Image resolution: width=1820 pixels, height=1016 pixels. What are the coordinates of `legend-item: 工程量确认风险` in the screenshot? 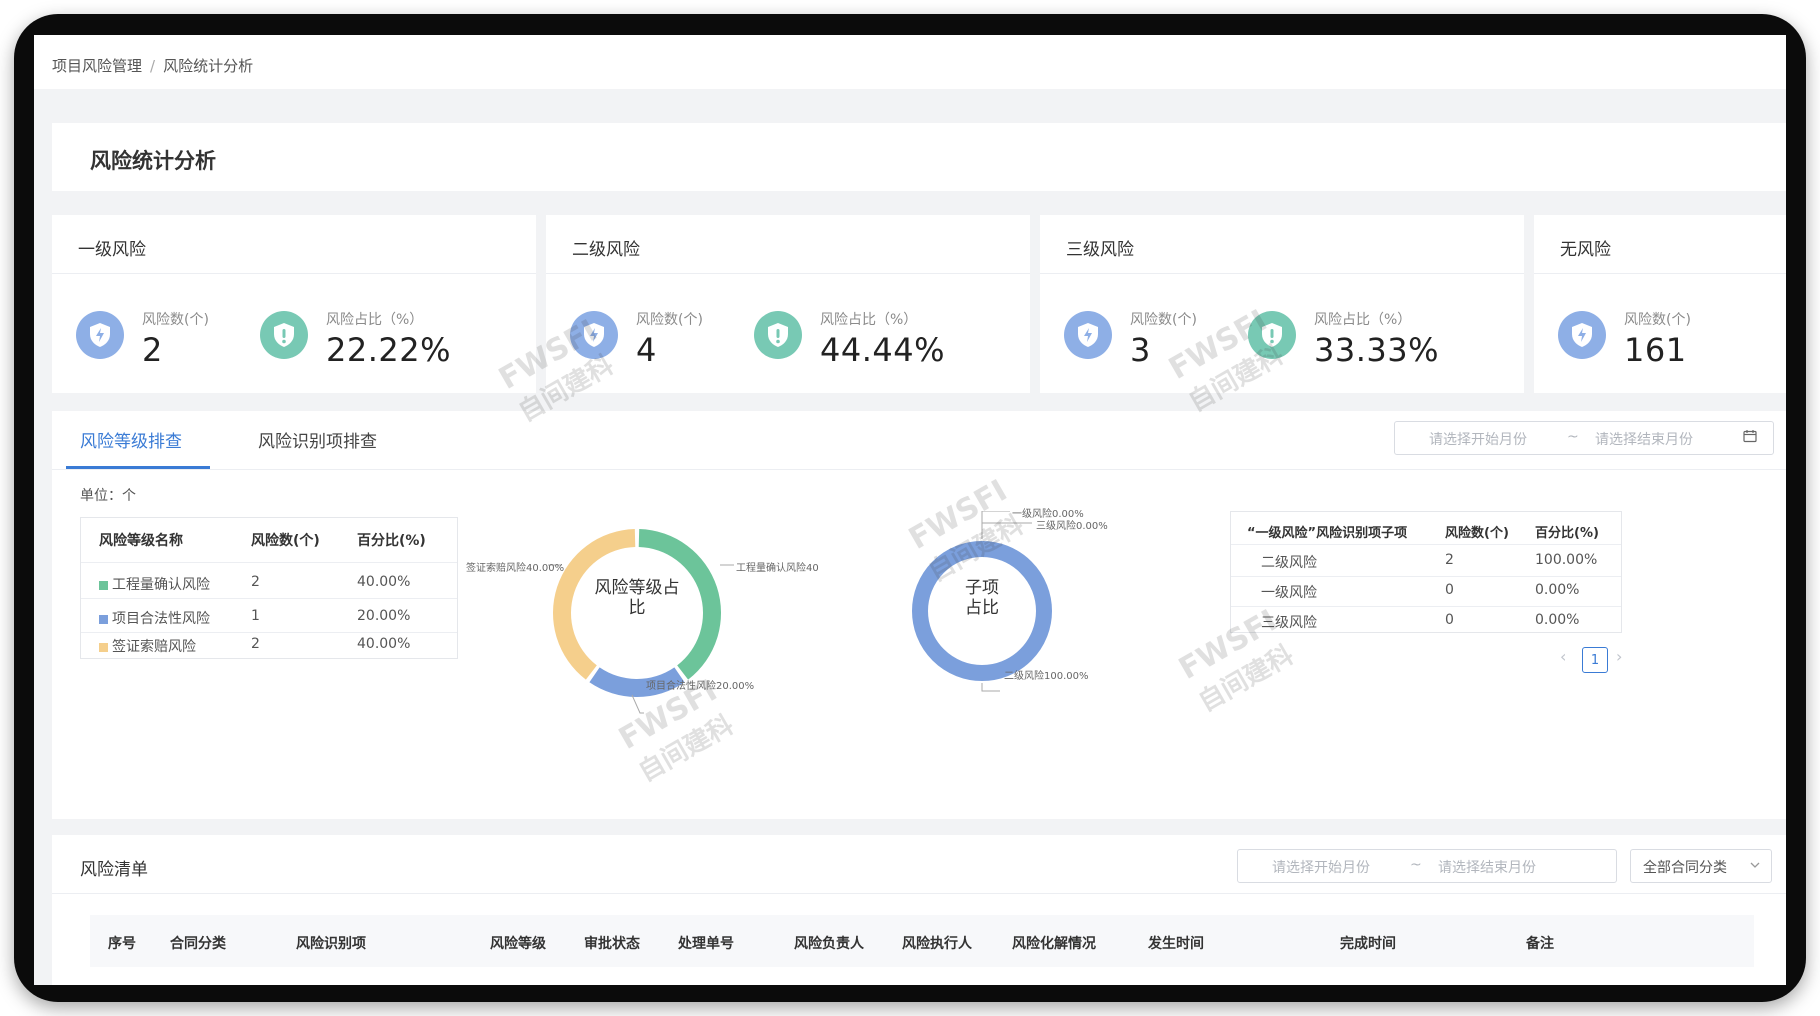 It's located at (154, 585).